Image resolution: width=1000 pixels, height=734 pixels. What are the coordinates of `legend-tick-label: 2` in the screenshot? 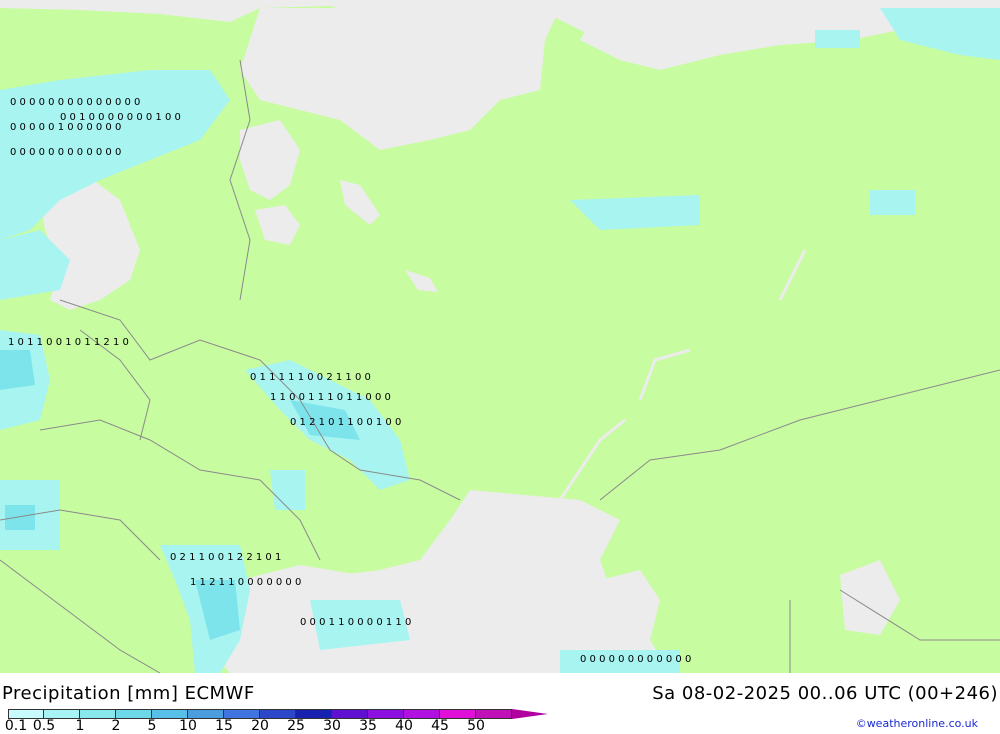 It's located at (116, 726).